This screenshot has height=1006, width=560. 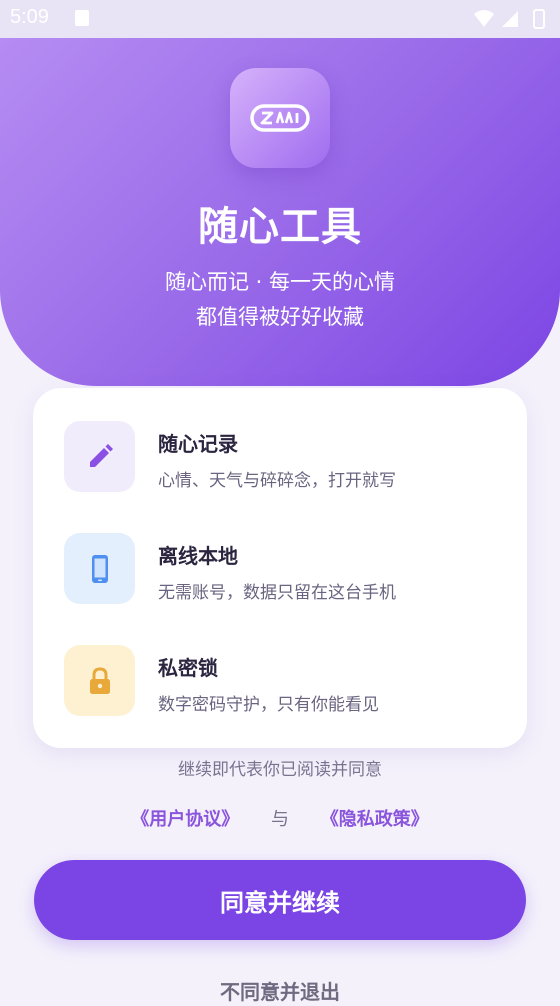 What do you see at coordinates (99, 680) in the screenshot?
I see `lock-icon` at bounding box center [99, 680].